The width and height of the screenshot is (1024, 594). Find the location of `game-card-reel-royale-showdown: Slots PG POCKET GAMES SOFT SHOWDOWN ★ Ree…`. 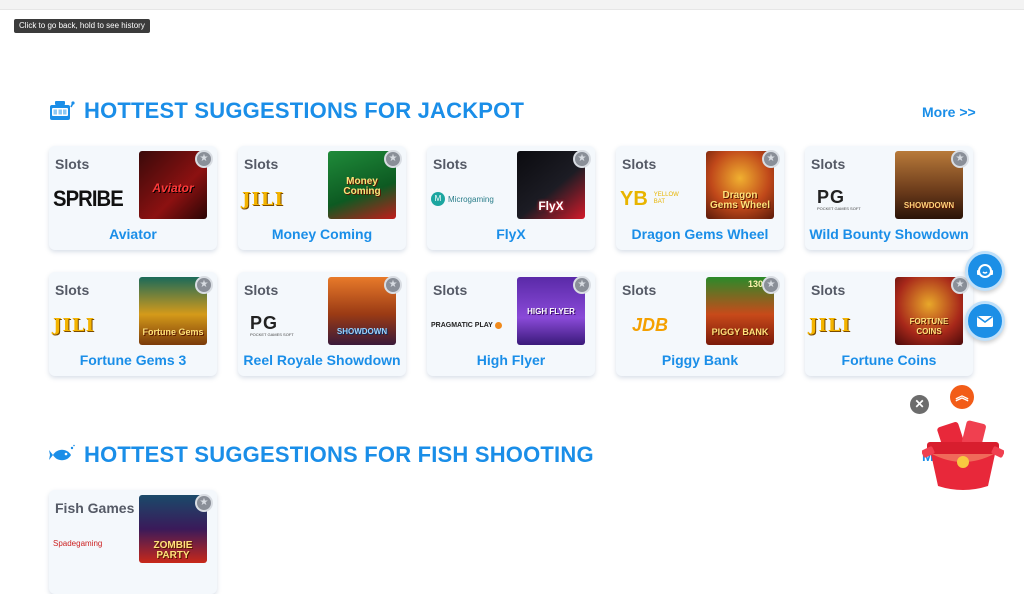

game-card-reel-royale-showdown: Slots PG POCKET GAMES SOFT SHOWDOWN ★ Ree… is located at coordinates (322, 324).